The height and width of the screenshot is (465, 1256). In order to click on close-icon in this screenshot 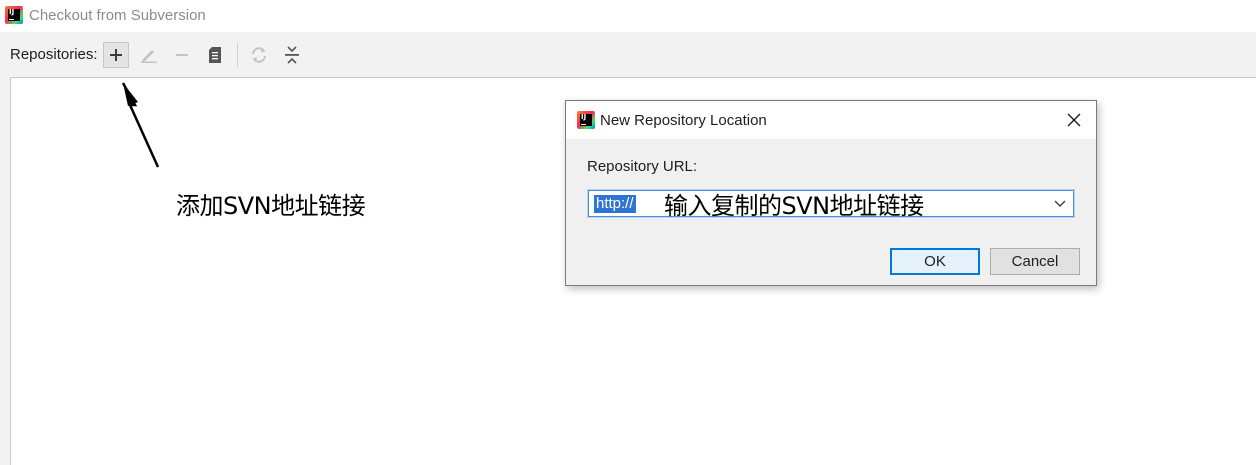, I will do `click(1074, 120)`.